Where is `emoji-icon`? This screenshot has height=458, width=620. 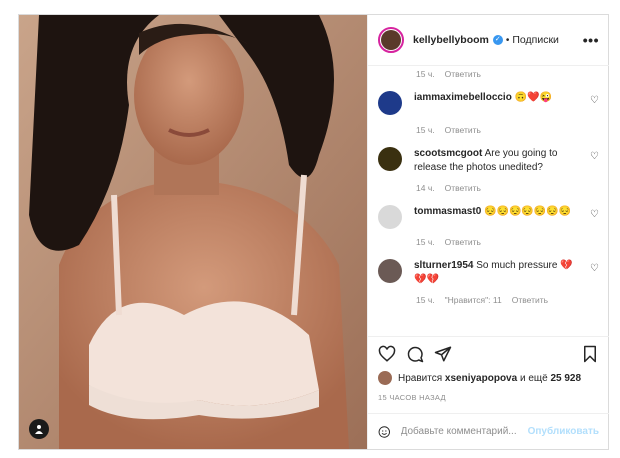
emoji-icon is located at coordinates (384, 432).